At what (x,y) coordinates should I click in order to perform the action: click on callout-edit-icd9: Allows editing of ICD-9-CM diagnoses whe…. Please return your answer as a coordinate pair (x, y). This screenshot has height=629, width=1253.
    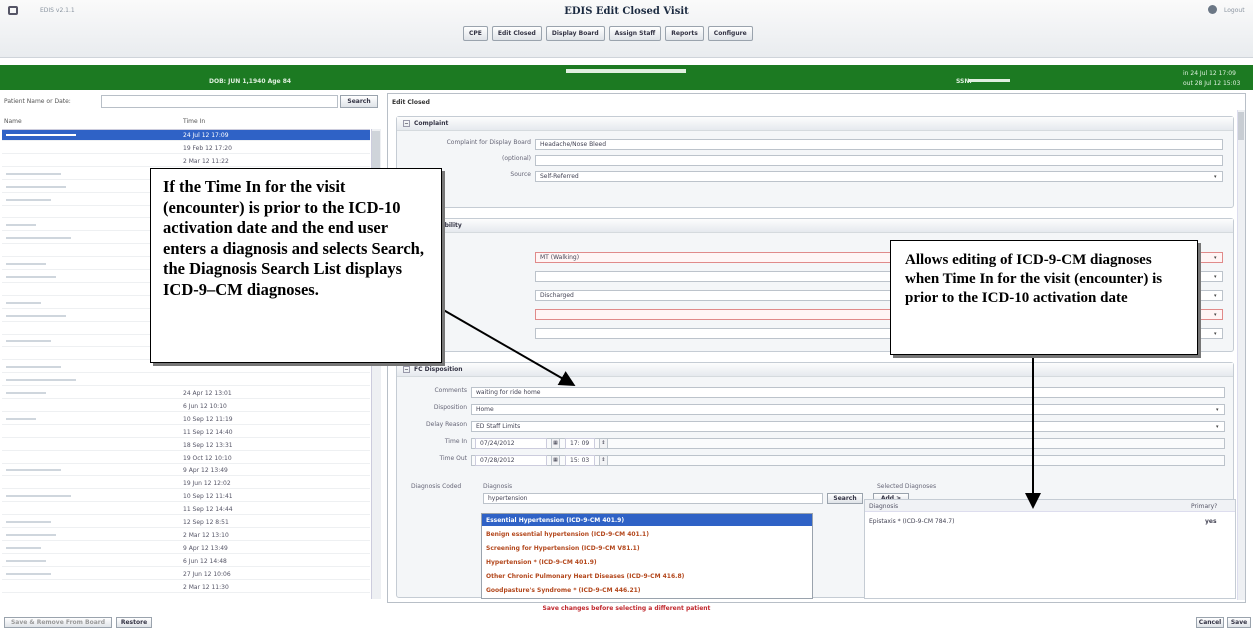
    Looking at the image, I should click on (1044, 297).